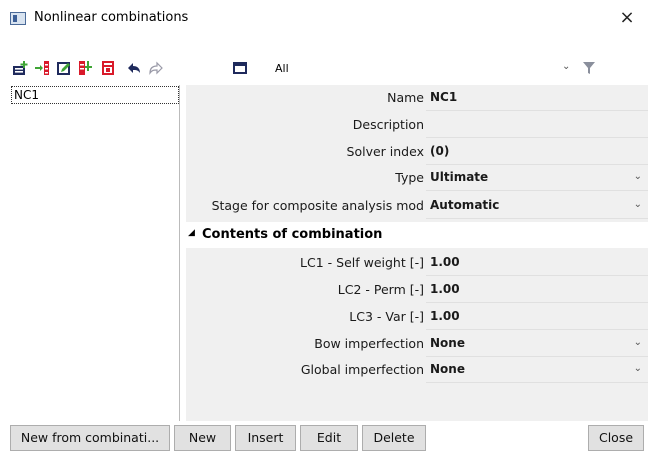 The height and width of the screenshot is (451, 648). I want to click on new-icon, so click(20, 68).